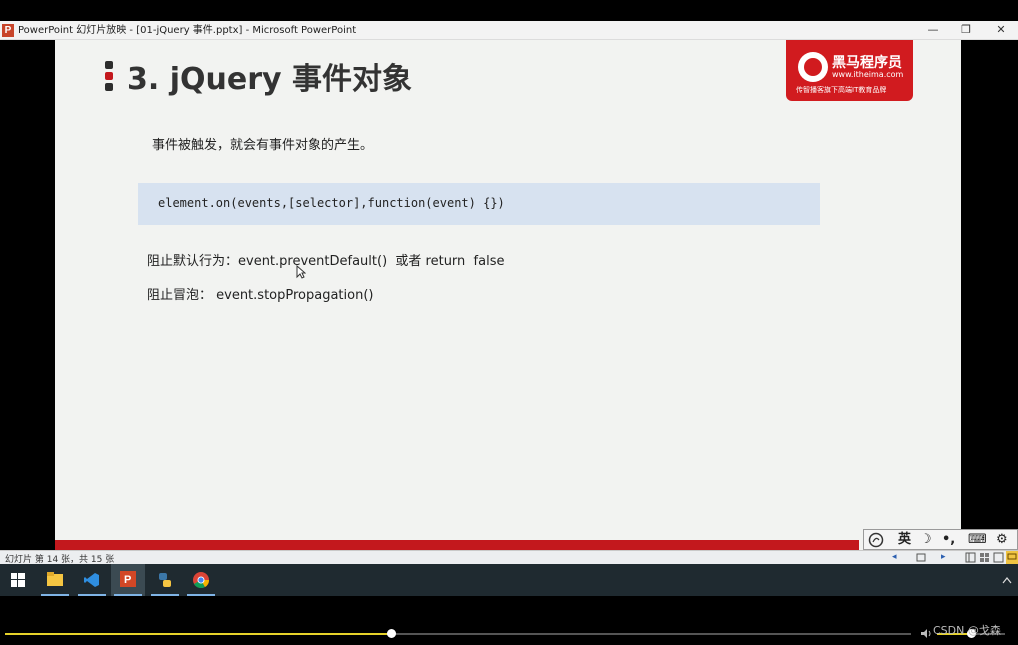 The width and height of the screenshot is (1018, 645). Describe the element at coordinates (509, 620) in the screenshot. I see `video-player-bar: CSDN @戈森` at that location.